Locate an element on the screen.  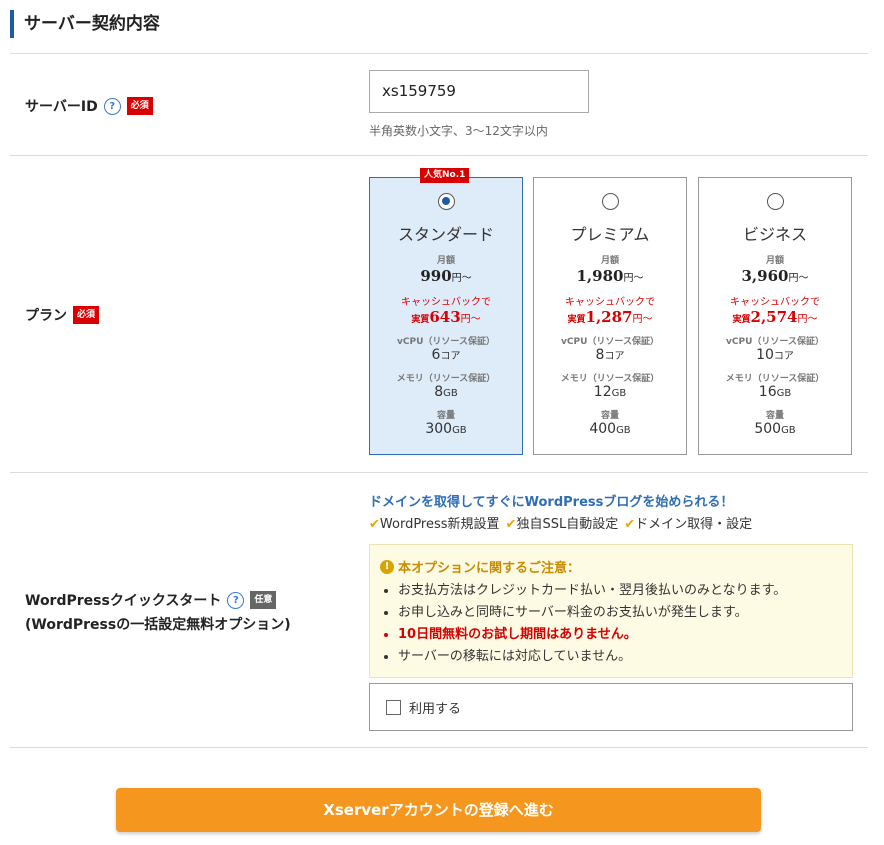
notice-item: お支払方法はクレジットカード払い・翌月後払いのみとなります。 is located at coordinates (620, 591).